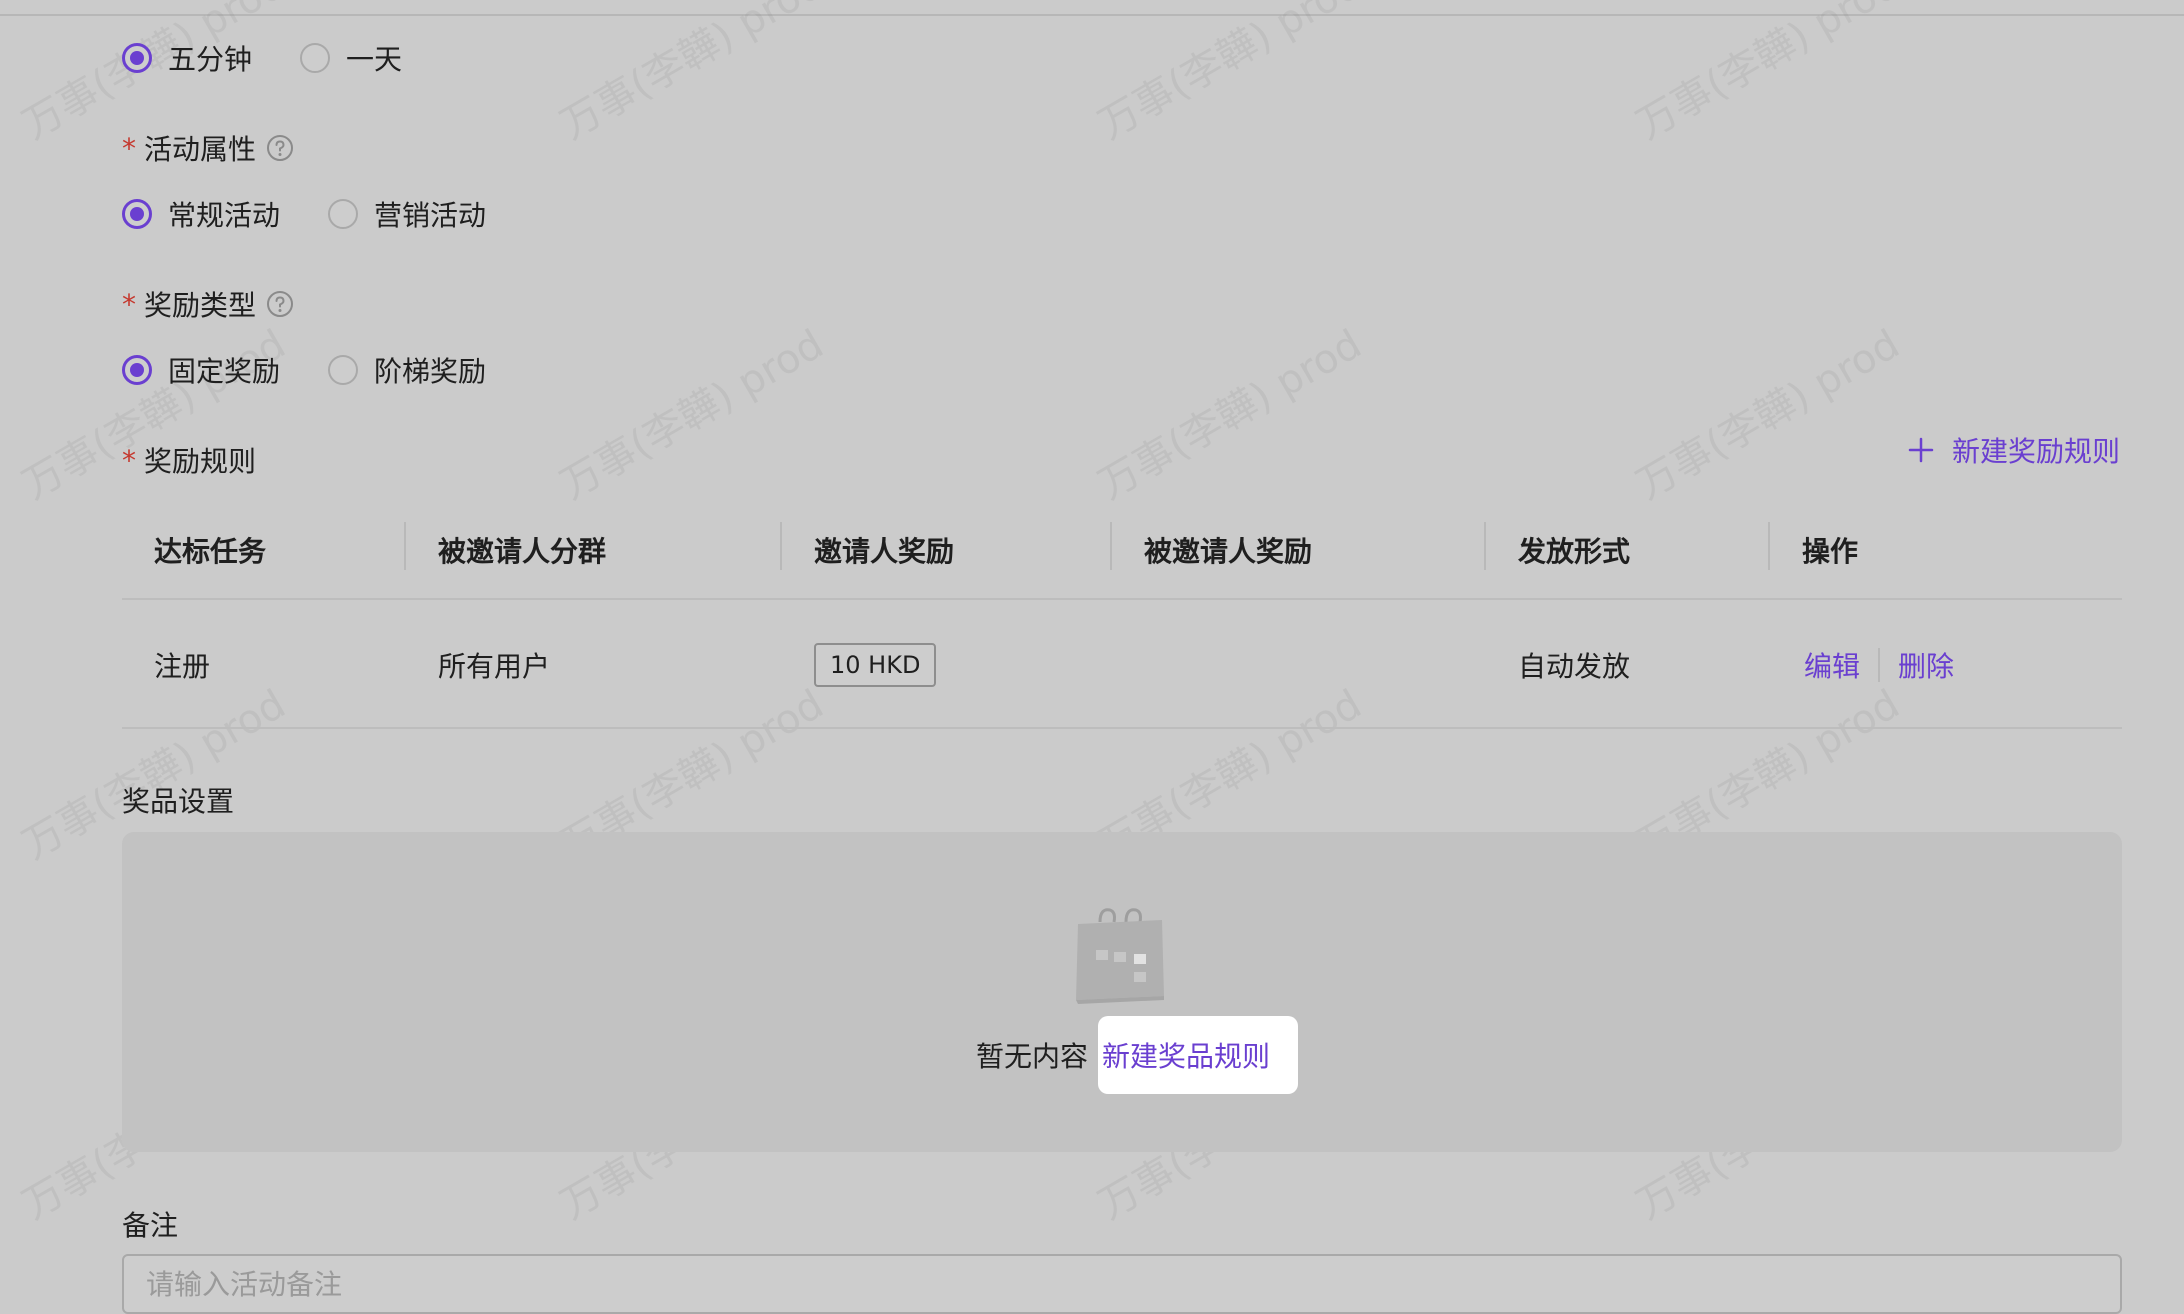 This screenshot has height=1314, width=2184. Describe the element at coordinates (200, 305) in the screenshot. I see `field-label-text: 奖励类型` at that location.